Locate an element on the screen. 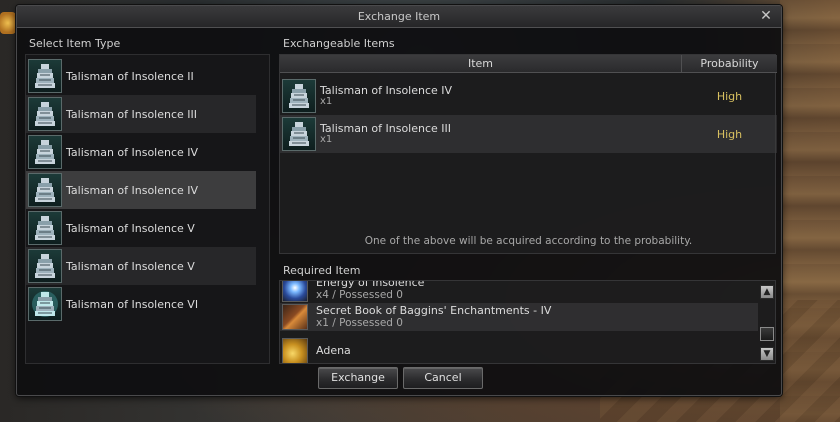 This screenshot has height=422, width=840. exchangeable-item-name: Talisman of Insolence IV is located at coordinates (386, 90).